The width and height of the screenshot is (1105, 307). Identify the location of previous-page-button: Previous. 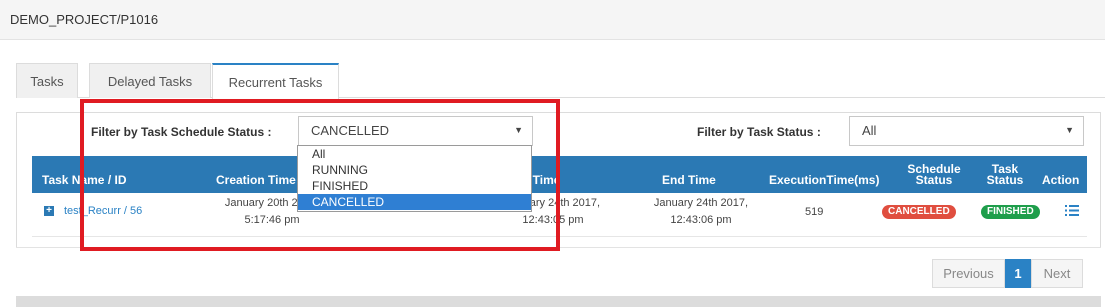
(968, 273).